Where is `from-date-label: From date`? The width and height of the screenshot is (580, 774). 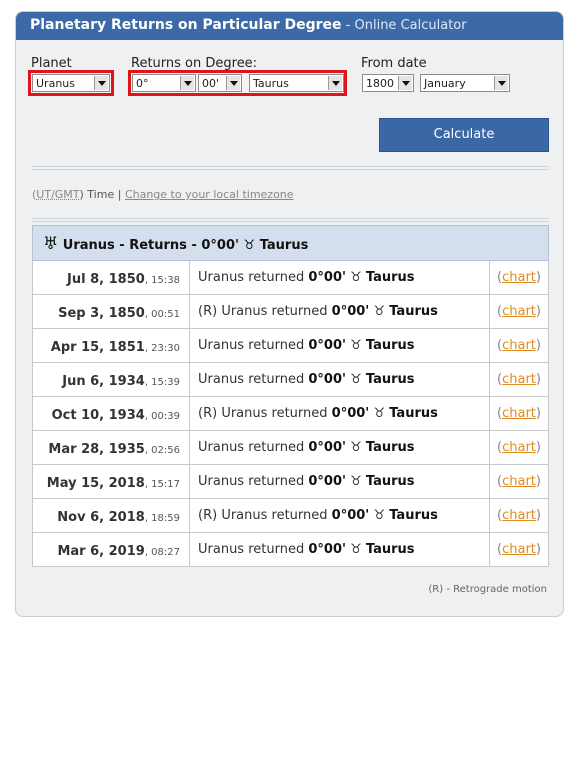 from-date-label: From date is located at coordinates (394, 63).